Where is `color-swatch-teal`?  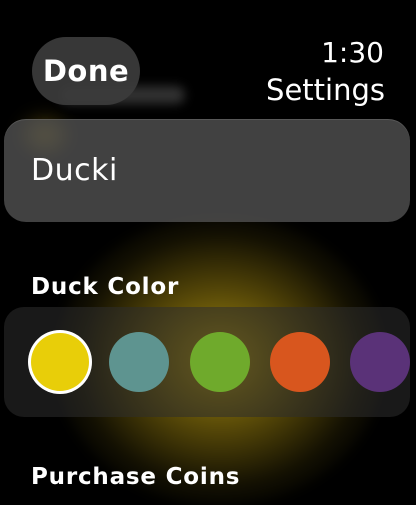
color-swatch-teal is located at coordinates (139, 362).